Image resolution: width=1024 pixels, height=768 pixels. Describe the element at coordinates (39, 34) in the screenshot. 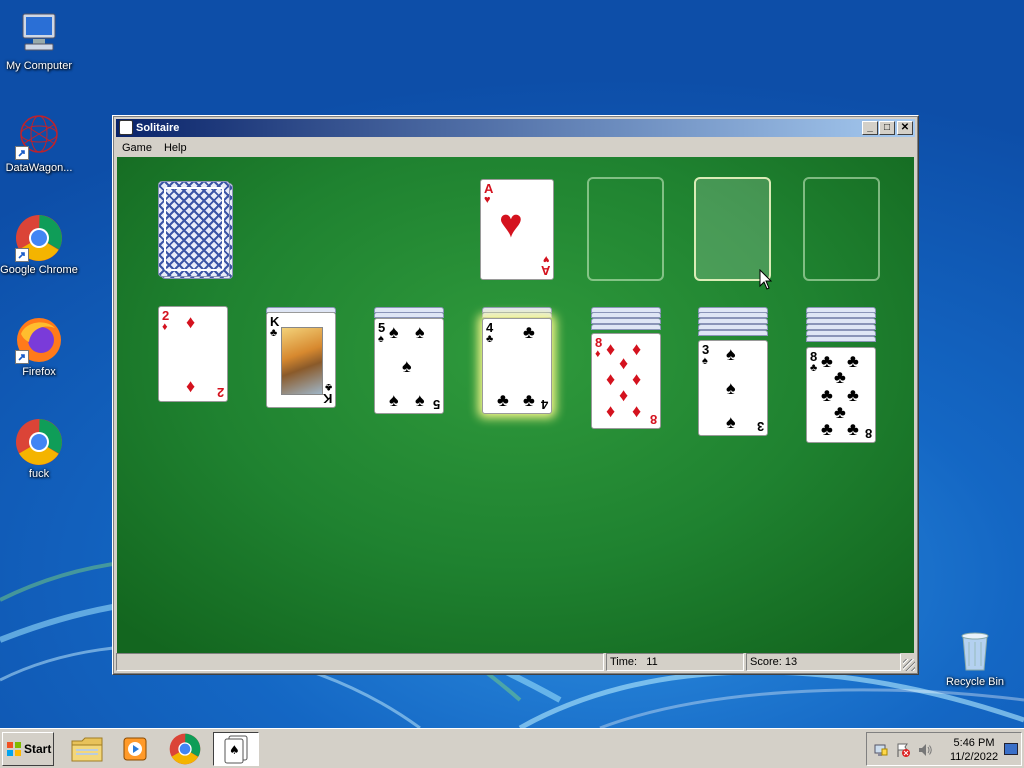

I see `computer-icon` at that location.